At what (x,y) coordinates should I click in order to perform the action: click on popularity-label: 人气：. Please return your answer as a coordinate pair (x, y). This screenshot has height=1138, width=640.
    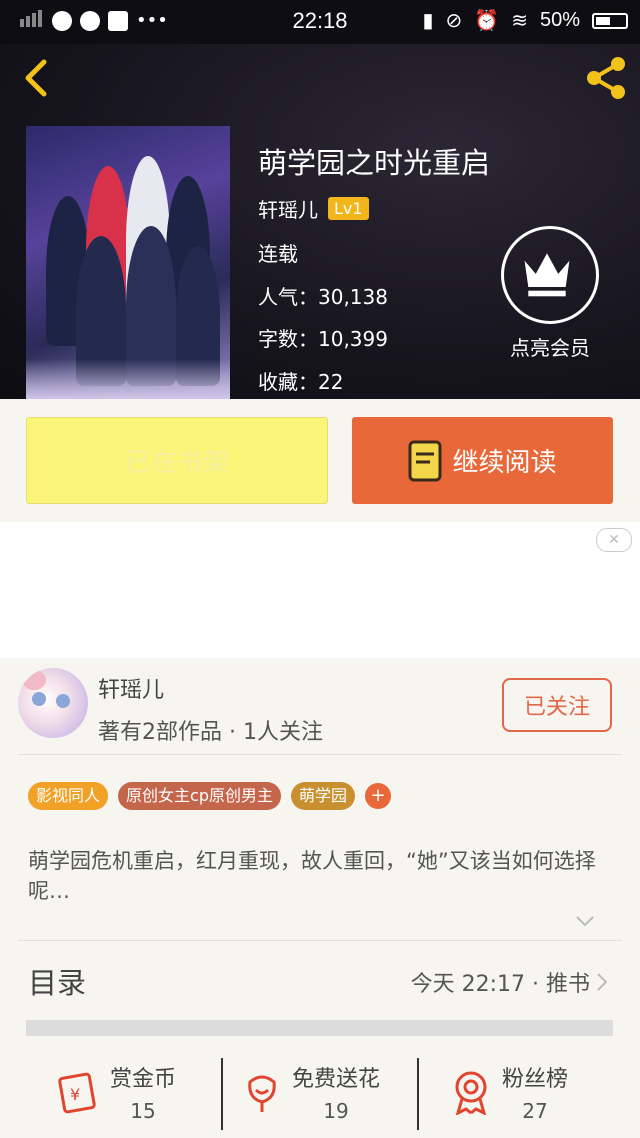
    Looking at the image, I should click on (288, 297).